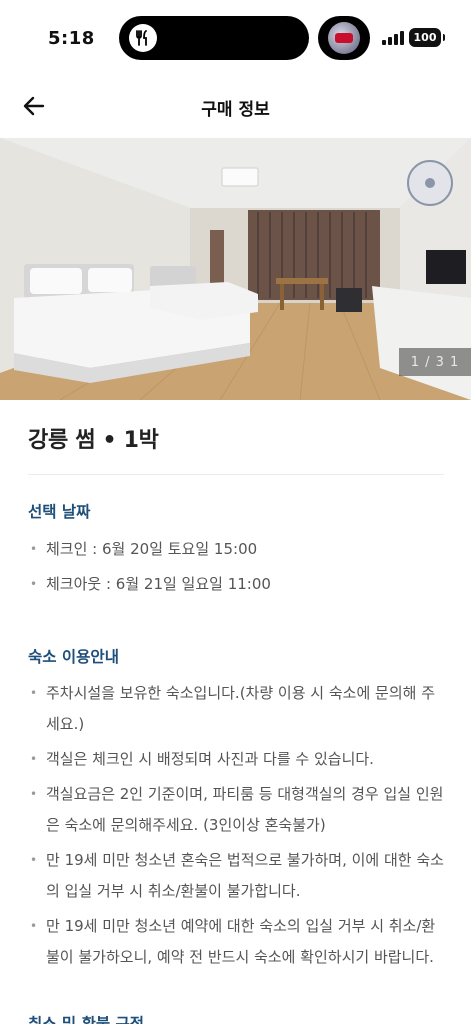  Describe the element at coordinates (59, 512) in the screenshot. I see `section-title-dates: 선택 날짜` at that location.